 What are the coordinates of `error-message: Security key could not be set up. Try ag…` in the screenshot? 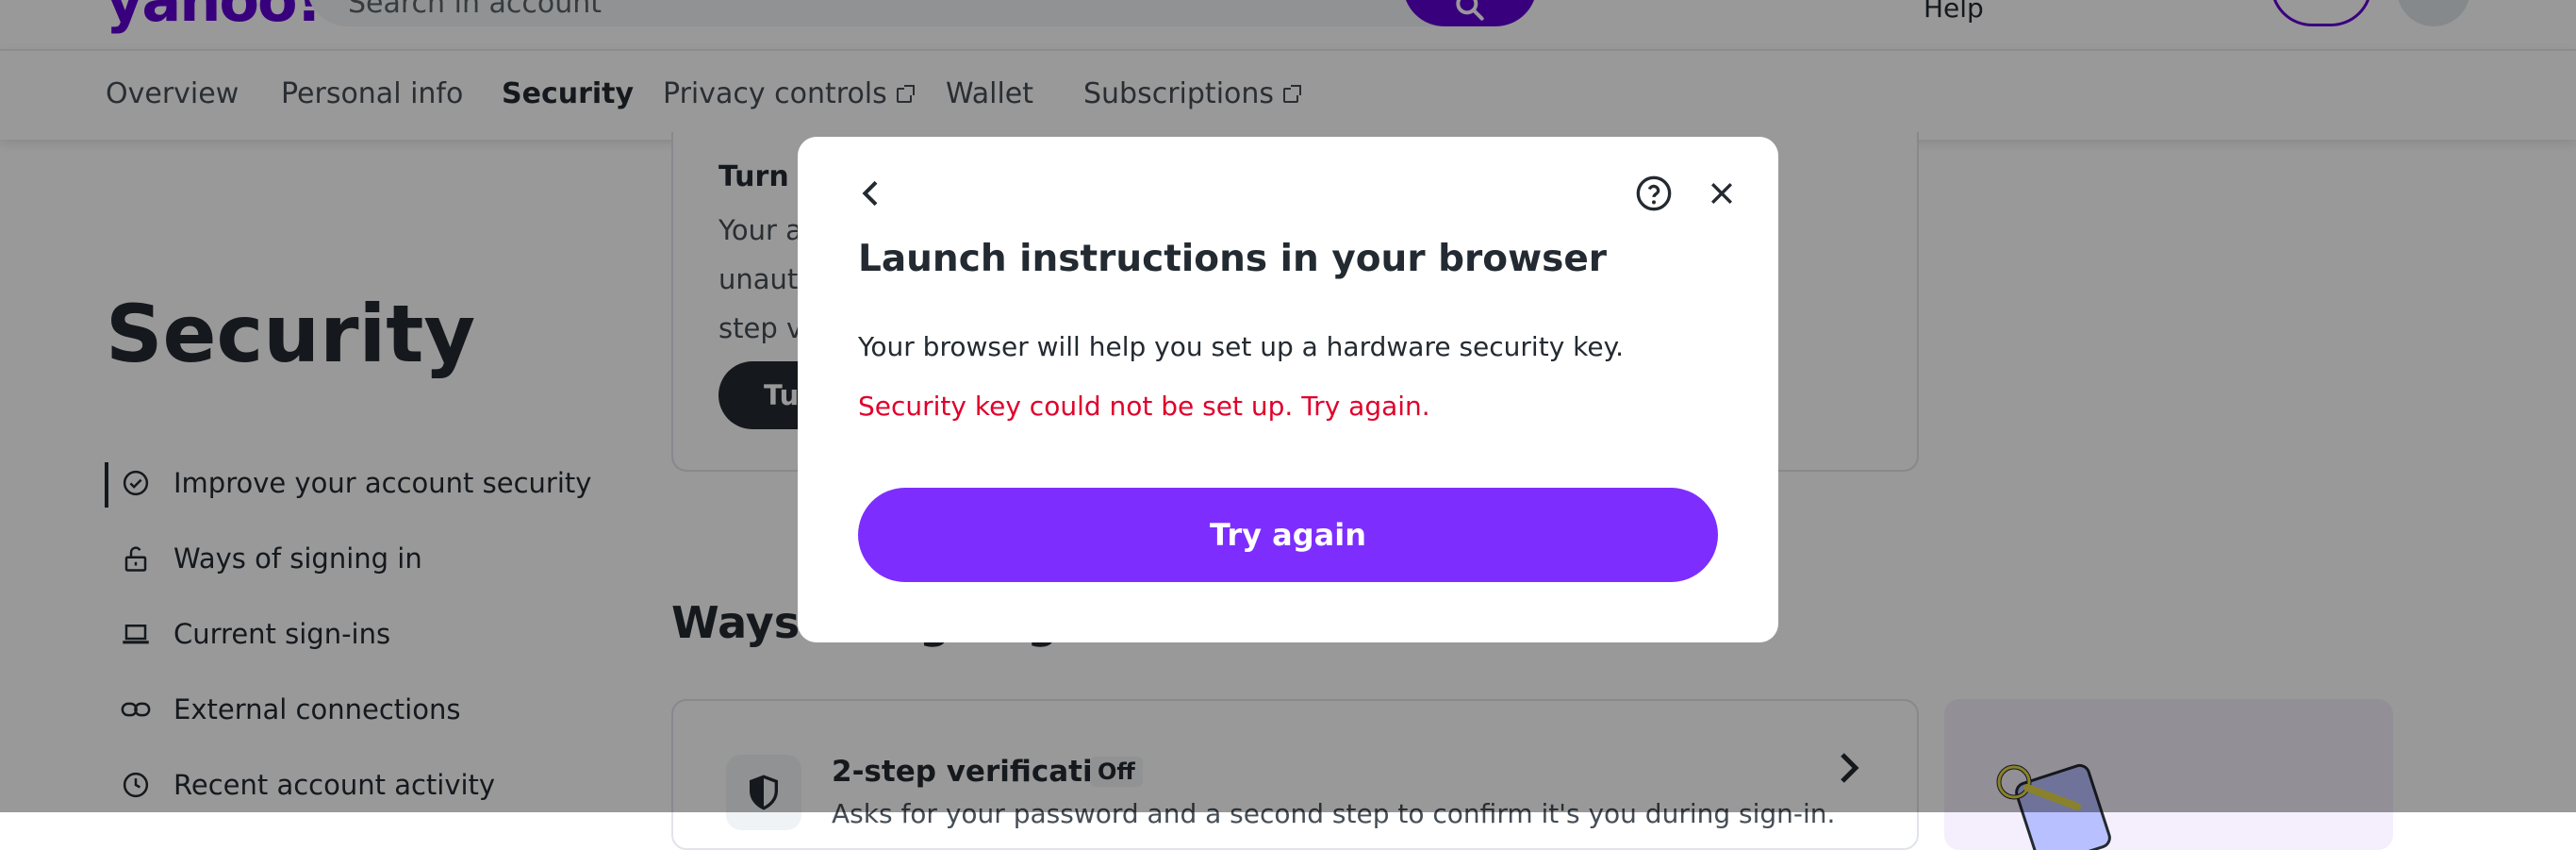 It's located at (1144, 407).